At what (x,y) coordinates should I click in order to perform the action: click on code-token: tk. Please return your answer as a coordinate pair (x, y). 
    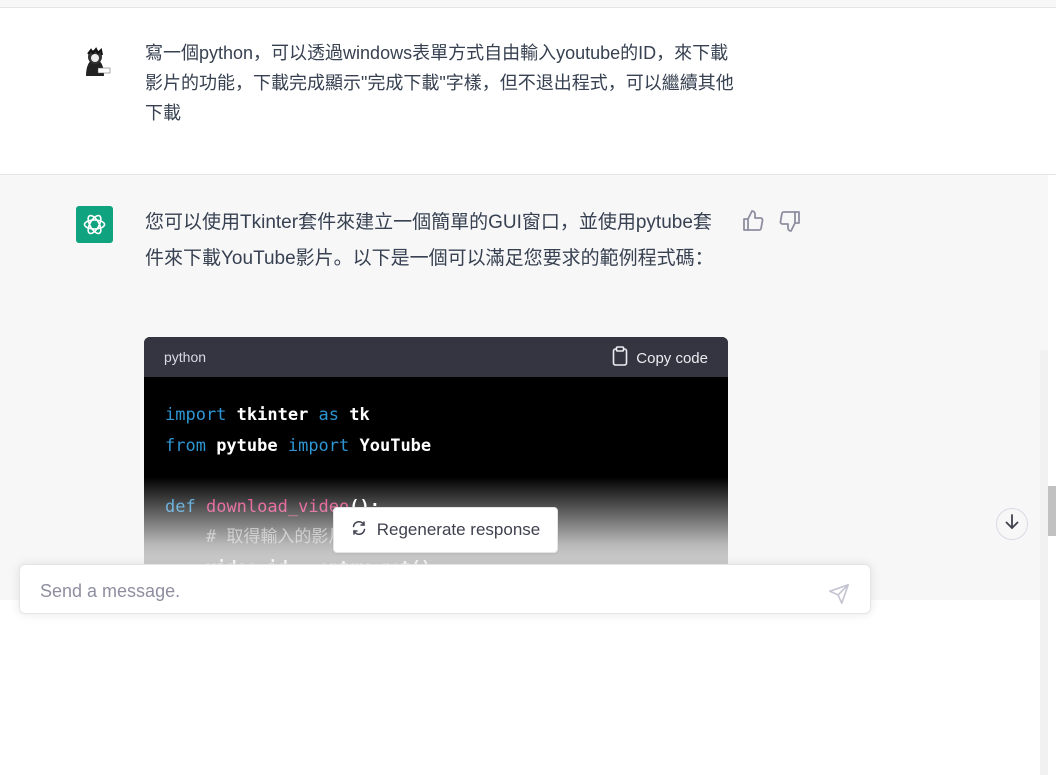
    Looking at the image, I should click on (354, 415).